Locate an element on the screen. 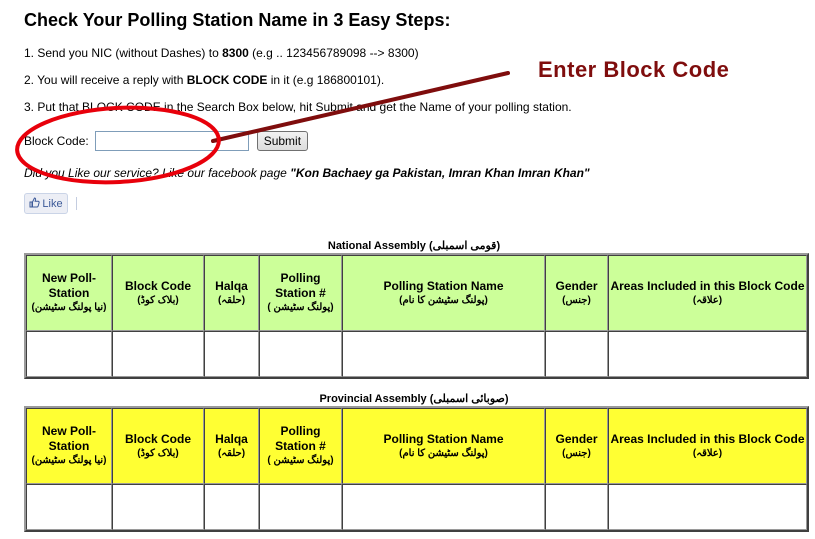 This screenshot has height=539, width=815. sms-number: 8300 is located at coordinates (235, 53).